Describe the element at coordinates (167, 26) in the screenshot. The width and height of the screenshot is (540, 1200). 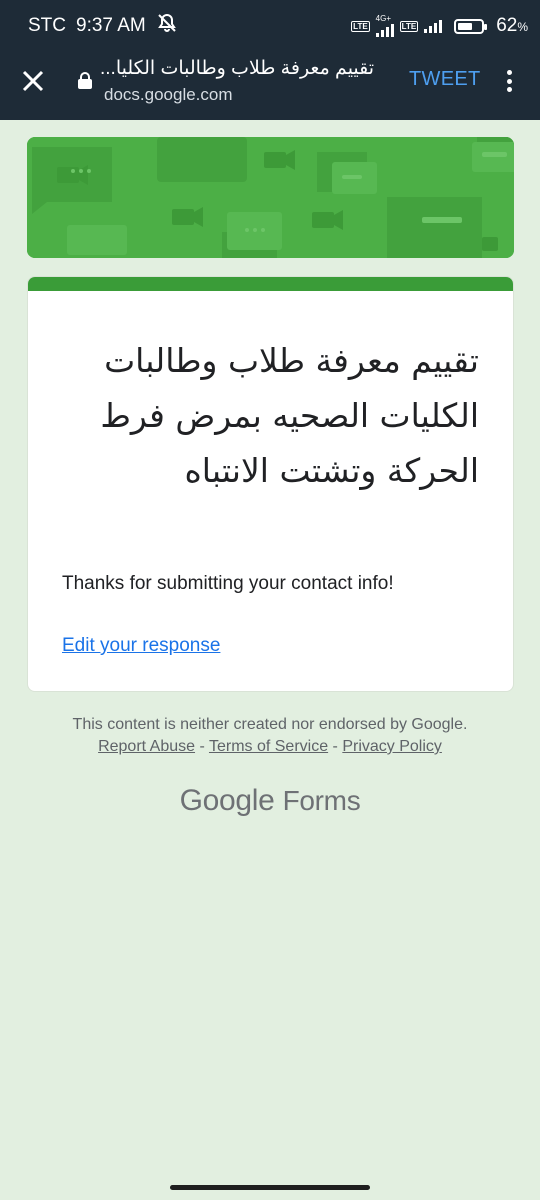
I see `muted-icon` at that location.